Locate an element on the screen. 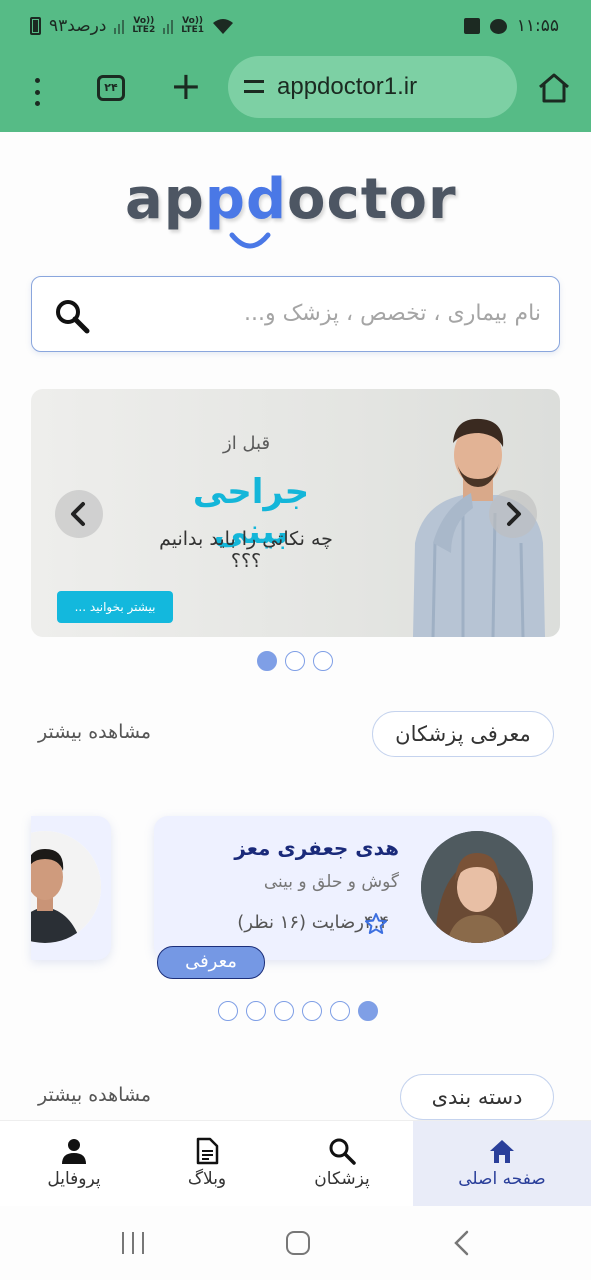 The height and width of the screenshot is (1280, 591). lte1-label: LTE1 is located at coordinates (192, 30).